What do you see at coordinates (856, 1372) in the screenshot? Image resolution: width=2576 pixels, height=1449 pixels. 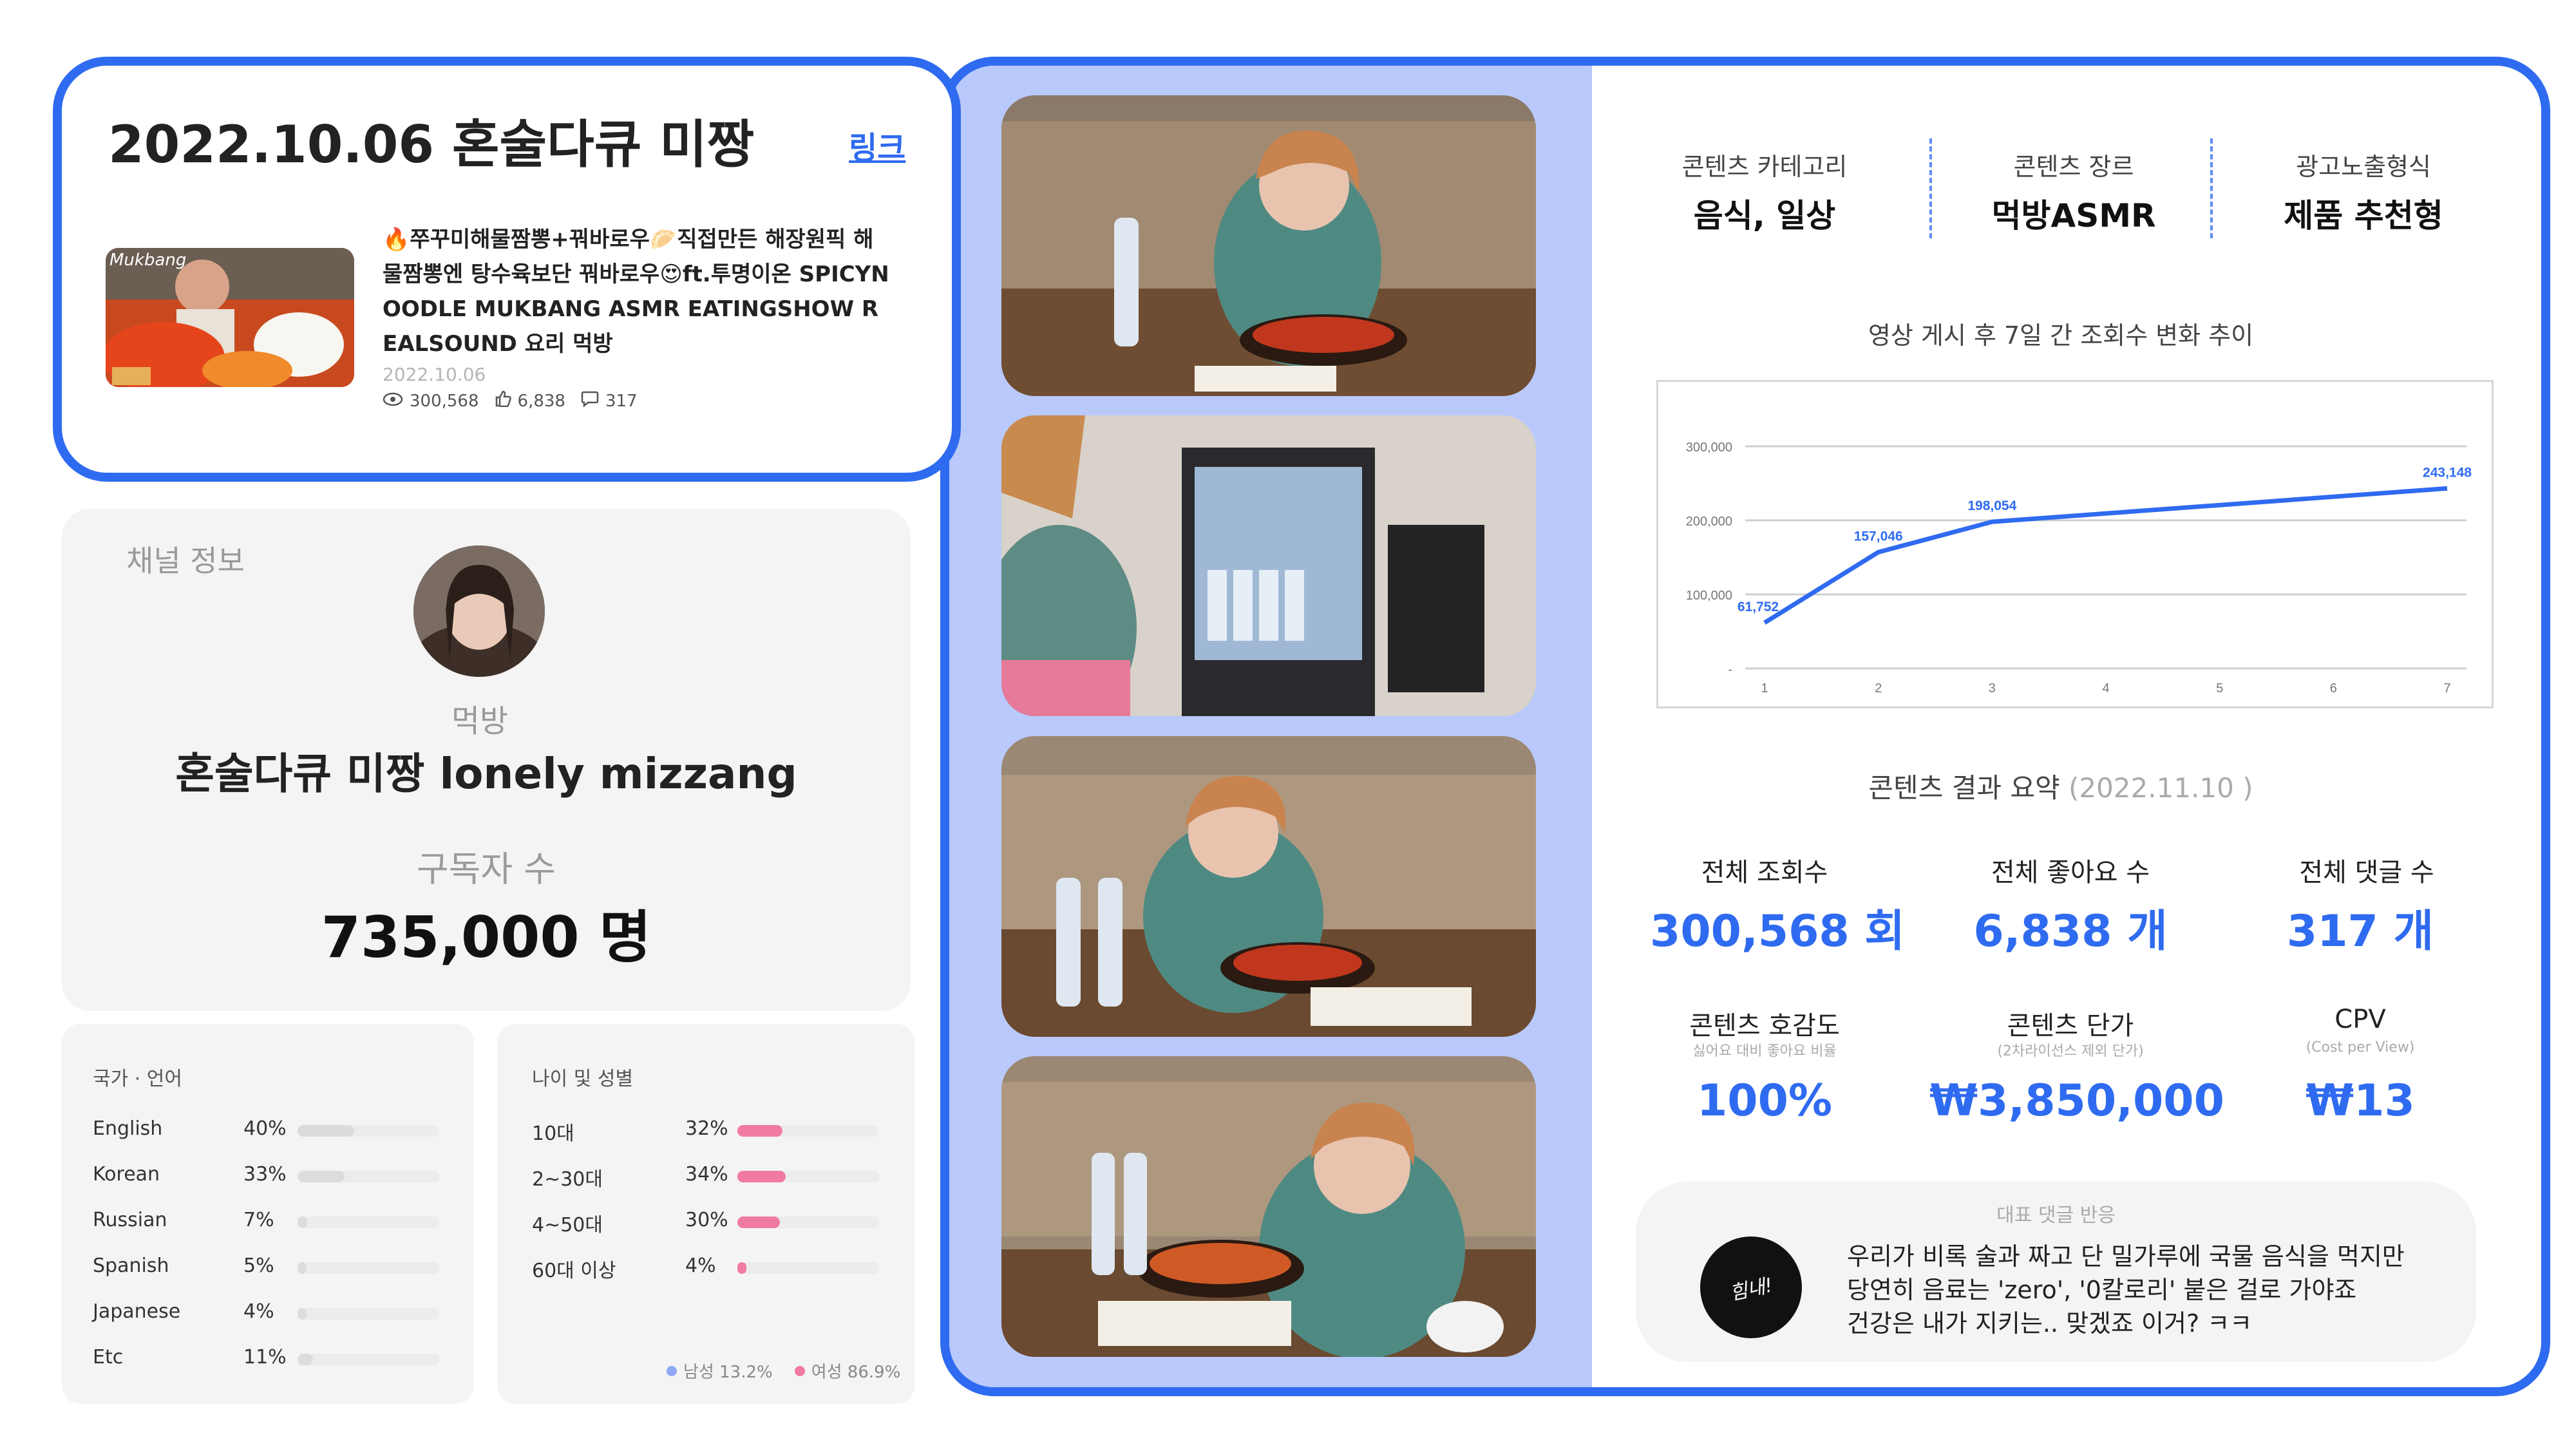 I see `female-legend-label: 여성 86.9%` at bounding box center [856, 1372].